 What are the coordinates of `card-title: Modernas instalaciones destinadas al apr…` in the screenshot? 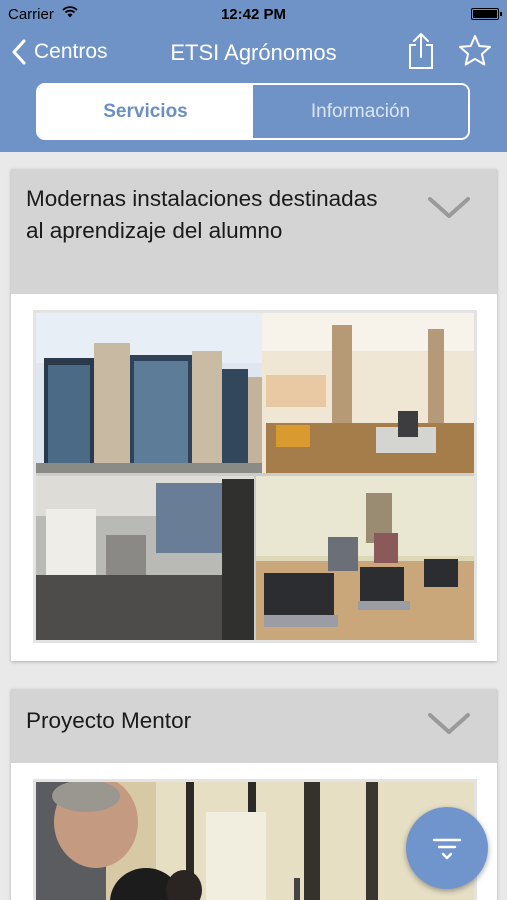 It's located at (202, 214).